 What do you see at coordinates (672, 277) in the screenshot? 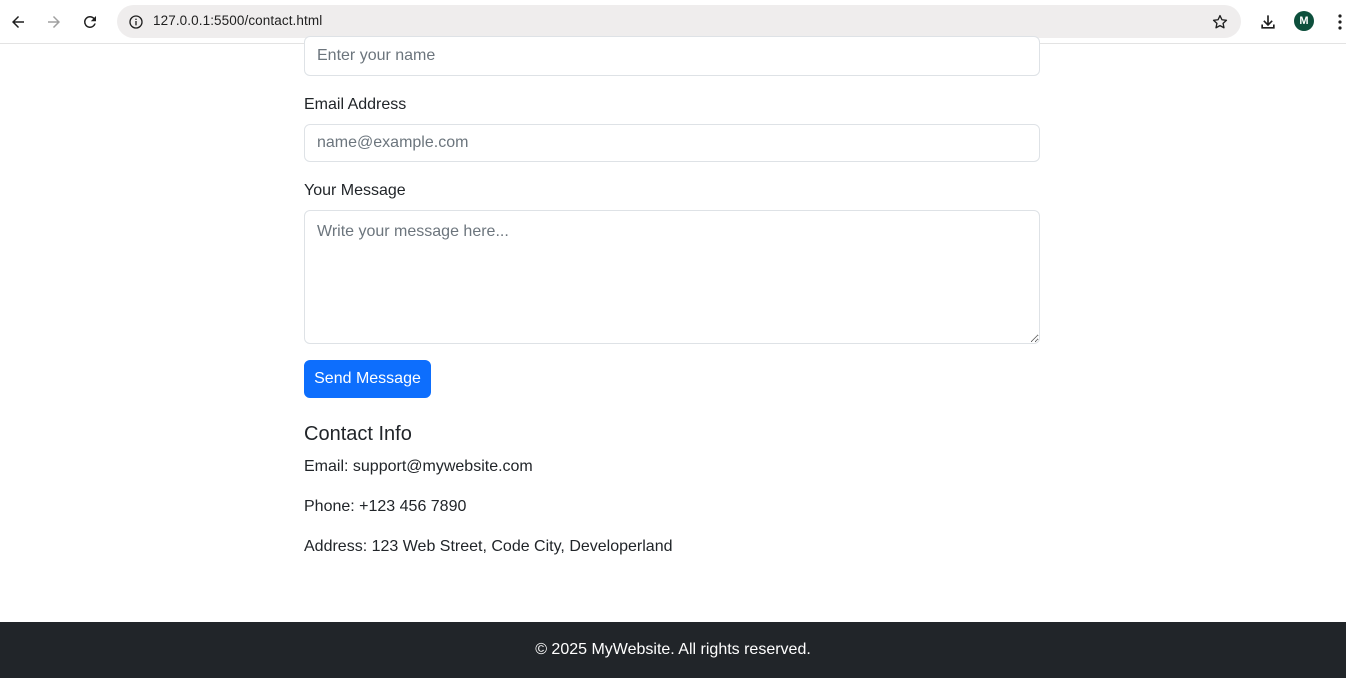
I see `message-textarea` at bounding box center [672, 277].